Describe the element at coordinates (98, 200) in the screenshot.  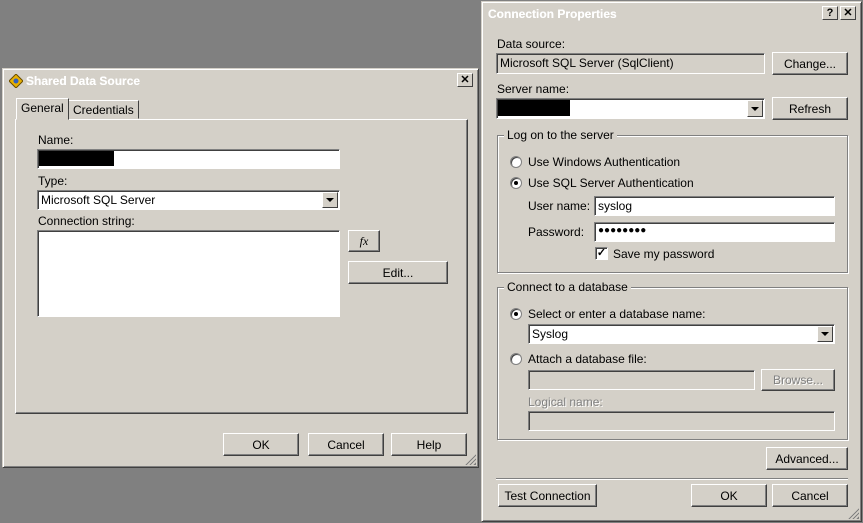
I see `type-value: Microsoft SQL Server` at that location.